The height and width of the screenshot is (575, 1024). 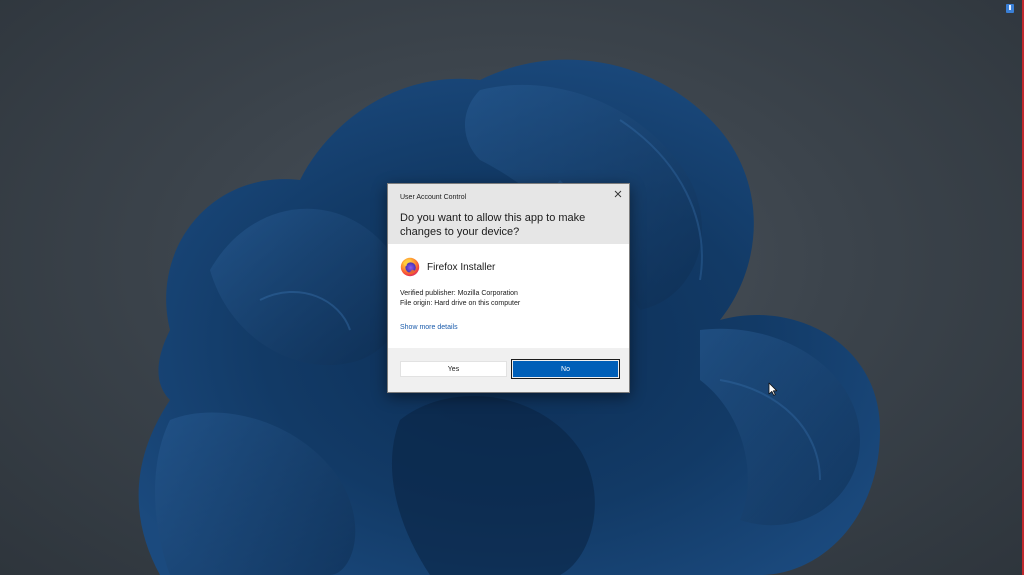 What do you see at coordinates (429, 327) in the screenshot?
I see `show-more-details-link: Show more details` at bounding box center [429, 327].